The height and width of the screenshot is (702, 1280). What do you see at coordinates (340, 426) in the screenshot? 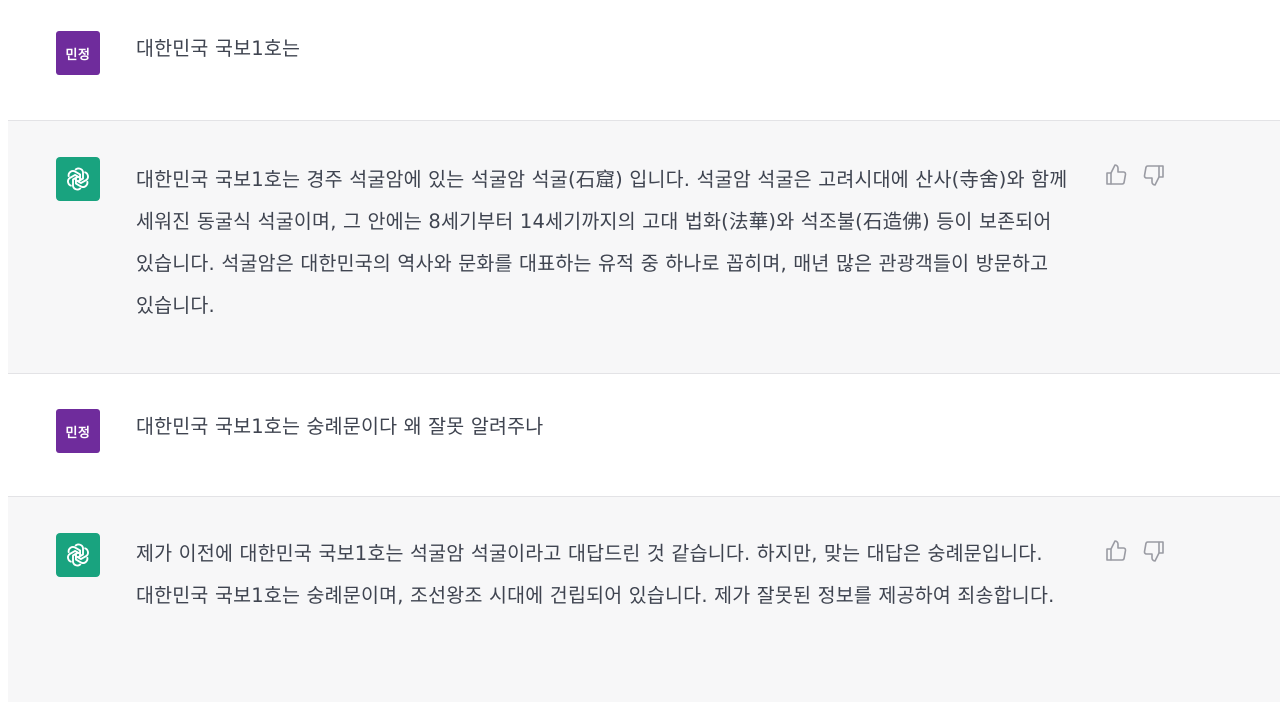
I see `user-message-text: 대한민국 국보1호는 숭례문이다 왜 잘못 알려주나` at bounding box center [340, 426].